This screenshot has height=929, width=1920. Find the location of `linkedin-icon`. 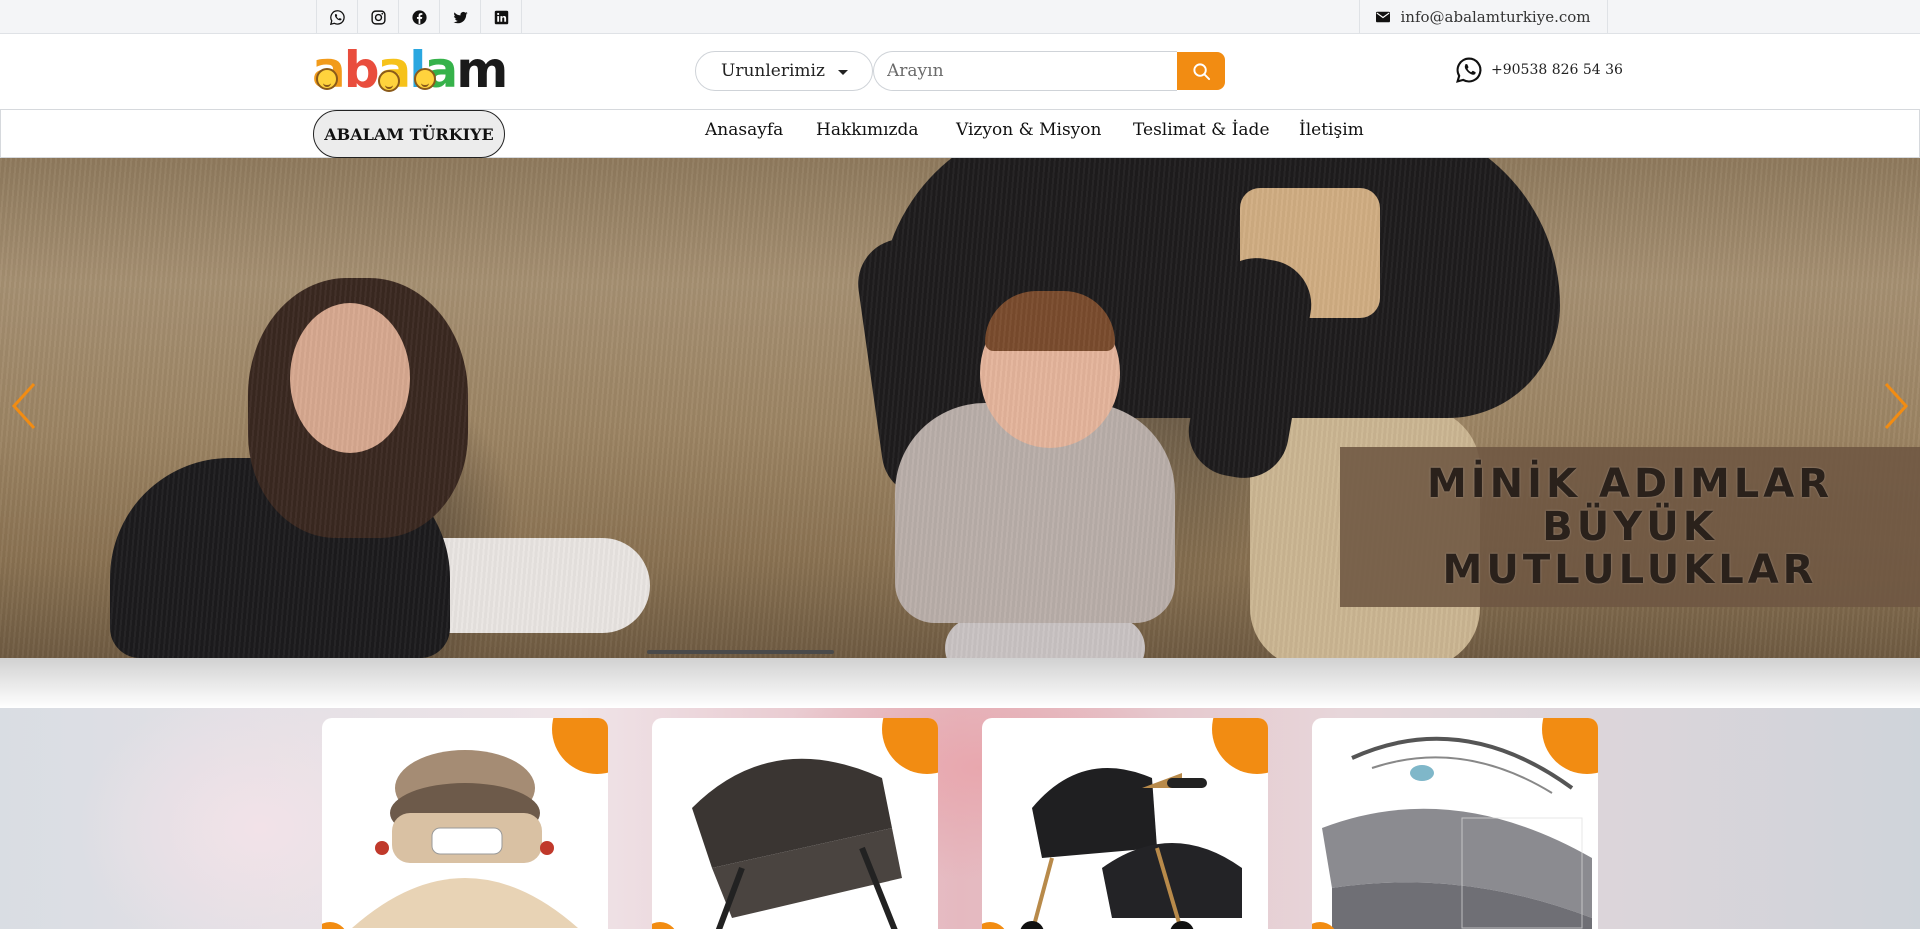

linkedin-icon is located at coordinates (501, 17).